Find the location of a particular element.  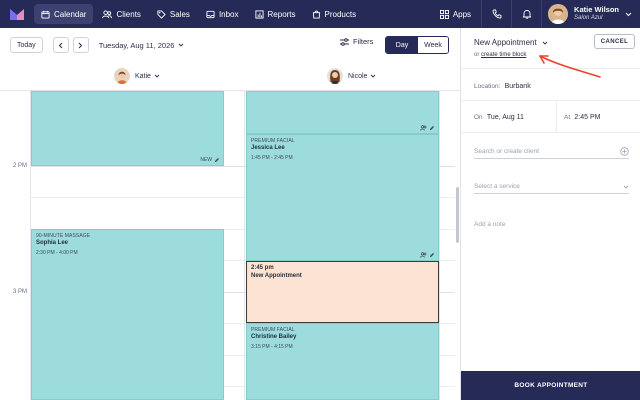

nav-products: Products is located at coordinates (334, 14).